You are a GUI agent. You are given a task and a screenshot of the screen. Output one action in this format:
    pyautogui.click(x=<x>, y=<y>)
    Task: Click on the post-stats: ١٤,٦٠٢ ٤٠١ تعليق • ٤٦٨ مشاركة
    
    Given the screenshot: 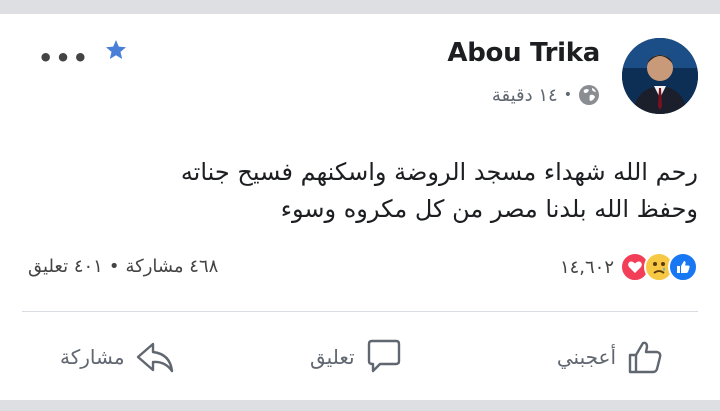 What is the action you would take?
    pyautogui.click(x=360, y=270)
    